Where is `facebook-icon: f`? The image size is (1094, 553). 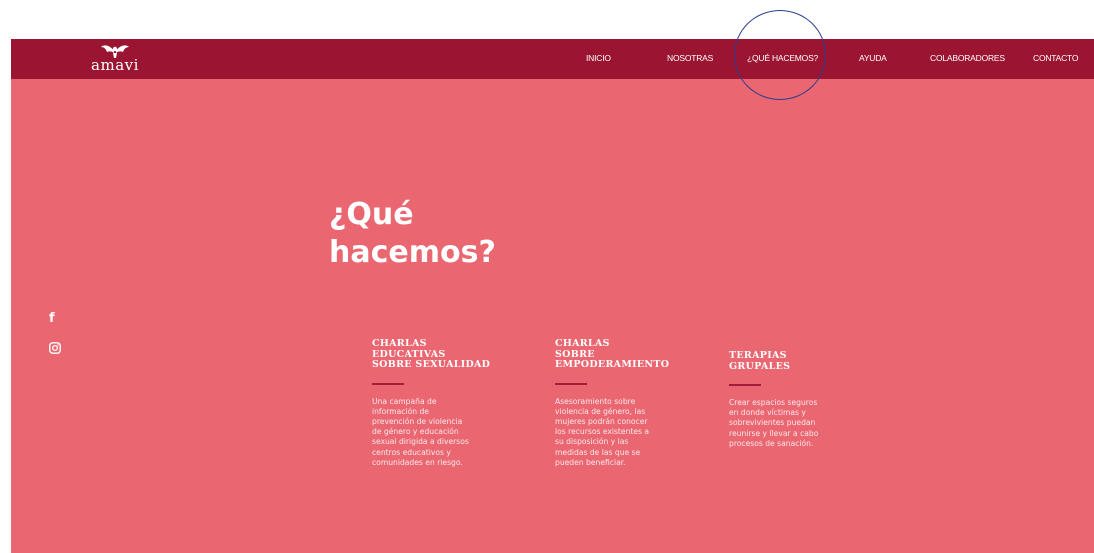 facebook-icon: f is located at coordinates (52, 318).